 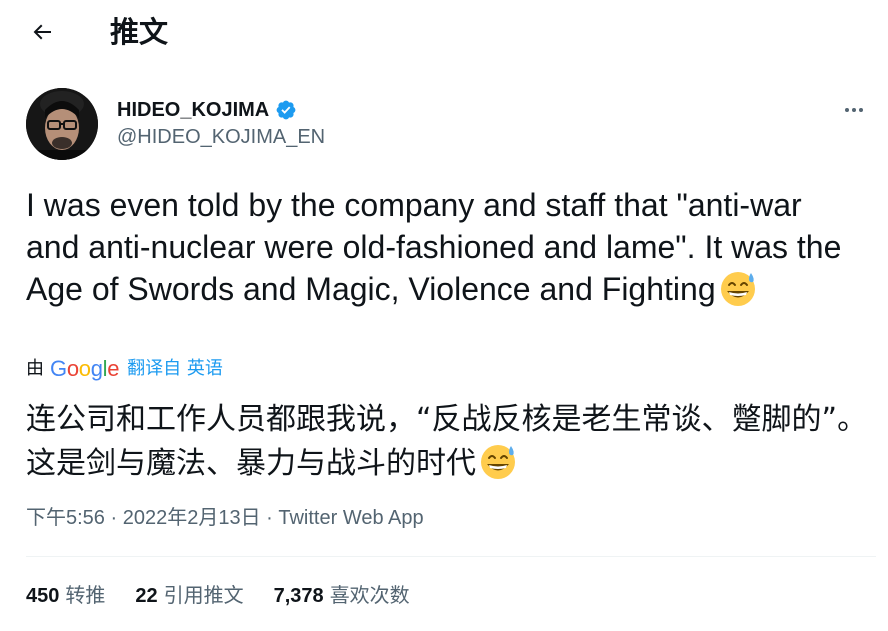 What do you see at coordinates (124, 369) in the screenshot?
I see `translation-attribution: 由 Google 翻译自 英语` at bounding box center [124, 369].